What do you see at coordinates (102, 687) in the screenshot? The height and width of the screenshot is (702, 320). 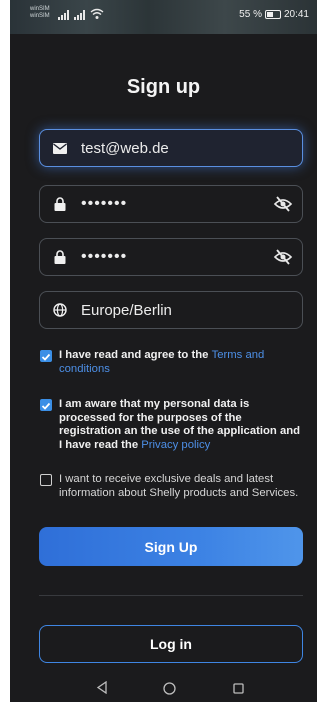 I see `back-icon` at bounding box center [102, 687].